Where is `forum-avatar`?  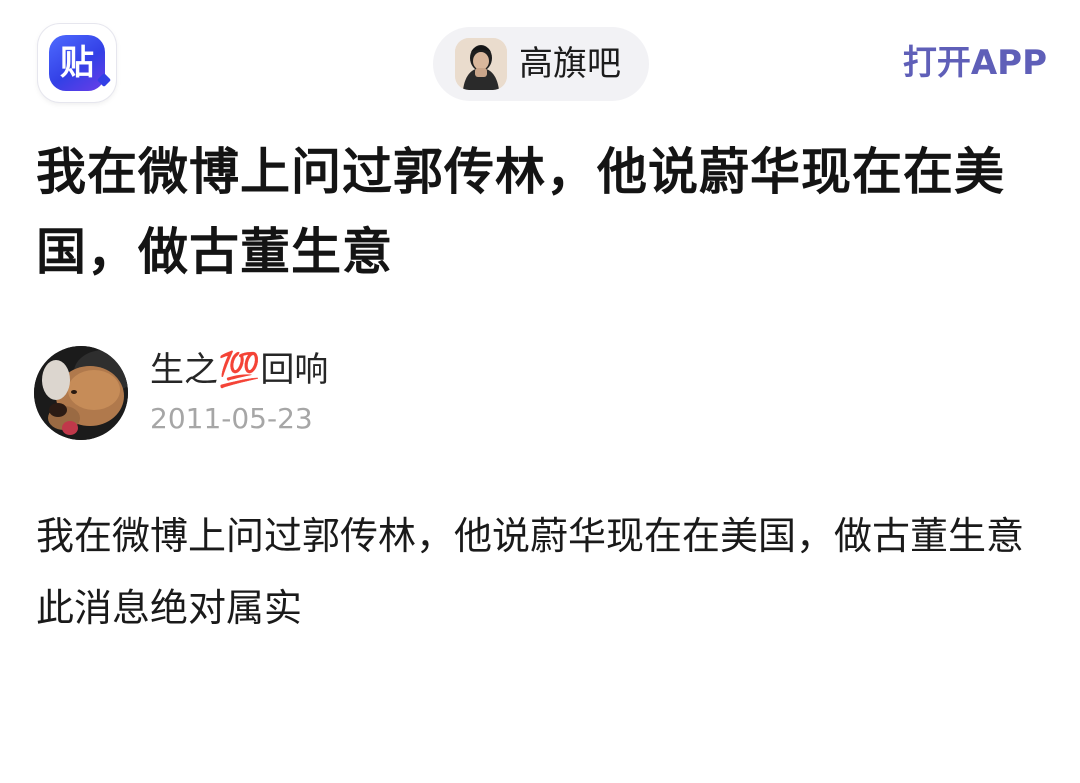 forum-avatar is located at coordinates (481, 64).